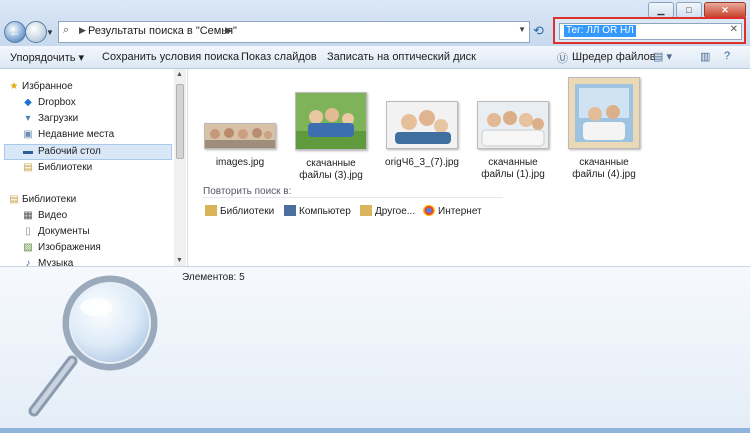 Image resolution: width=750 pixels, height=433 pixels. I want to click on address-bar: ⌕ ▶ Результаты поиска в "Семья" ▶ ▼, so click(294, 32).